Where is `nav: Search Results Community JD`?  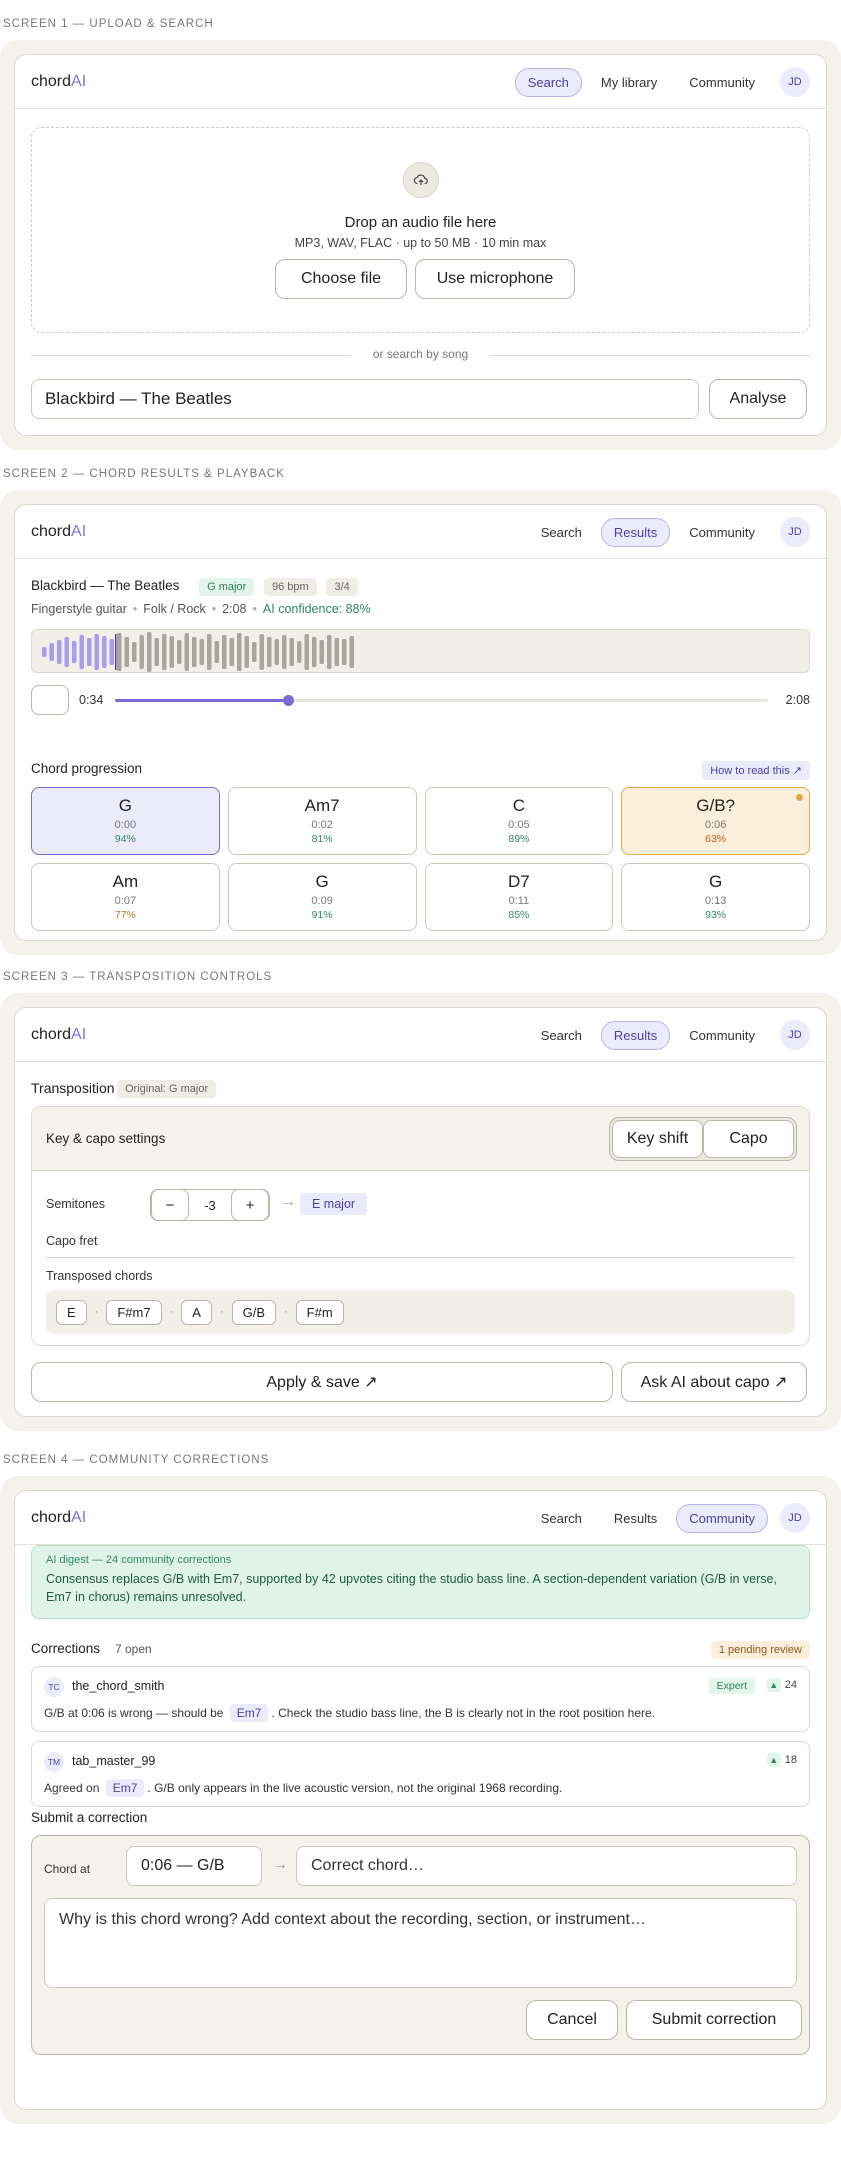
nav: Search Results Community JD is located at coordinates (669, 532).